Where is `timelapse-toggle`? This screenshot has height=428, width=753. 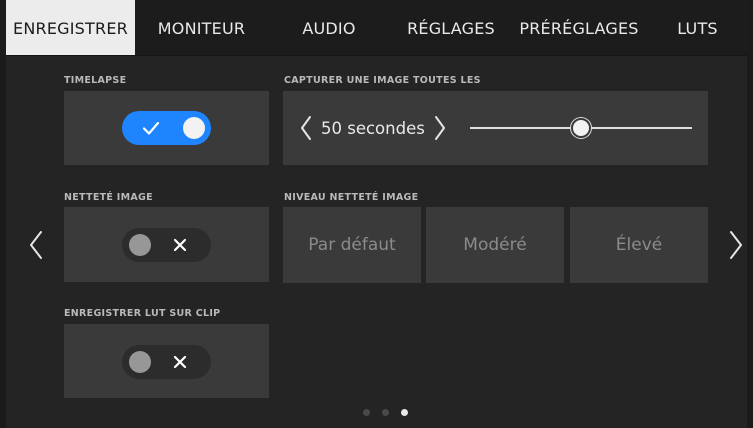 timelapse-toggle is located at coordinates (166, 128).